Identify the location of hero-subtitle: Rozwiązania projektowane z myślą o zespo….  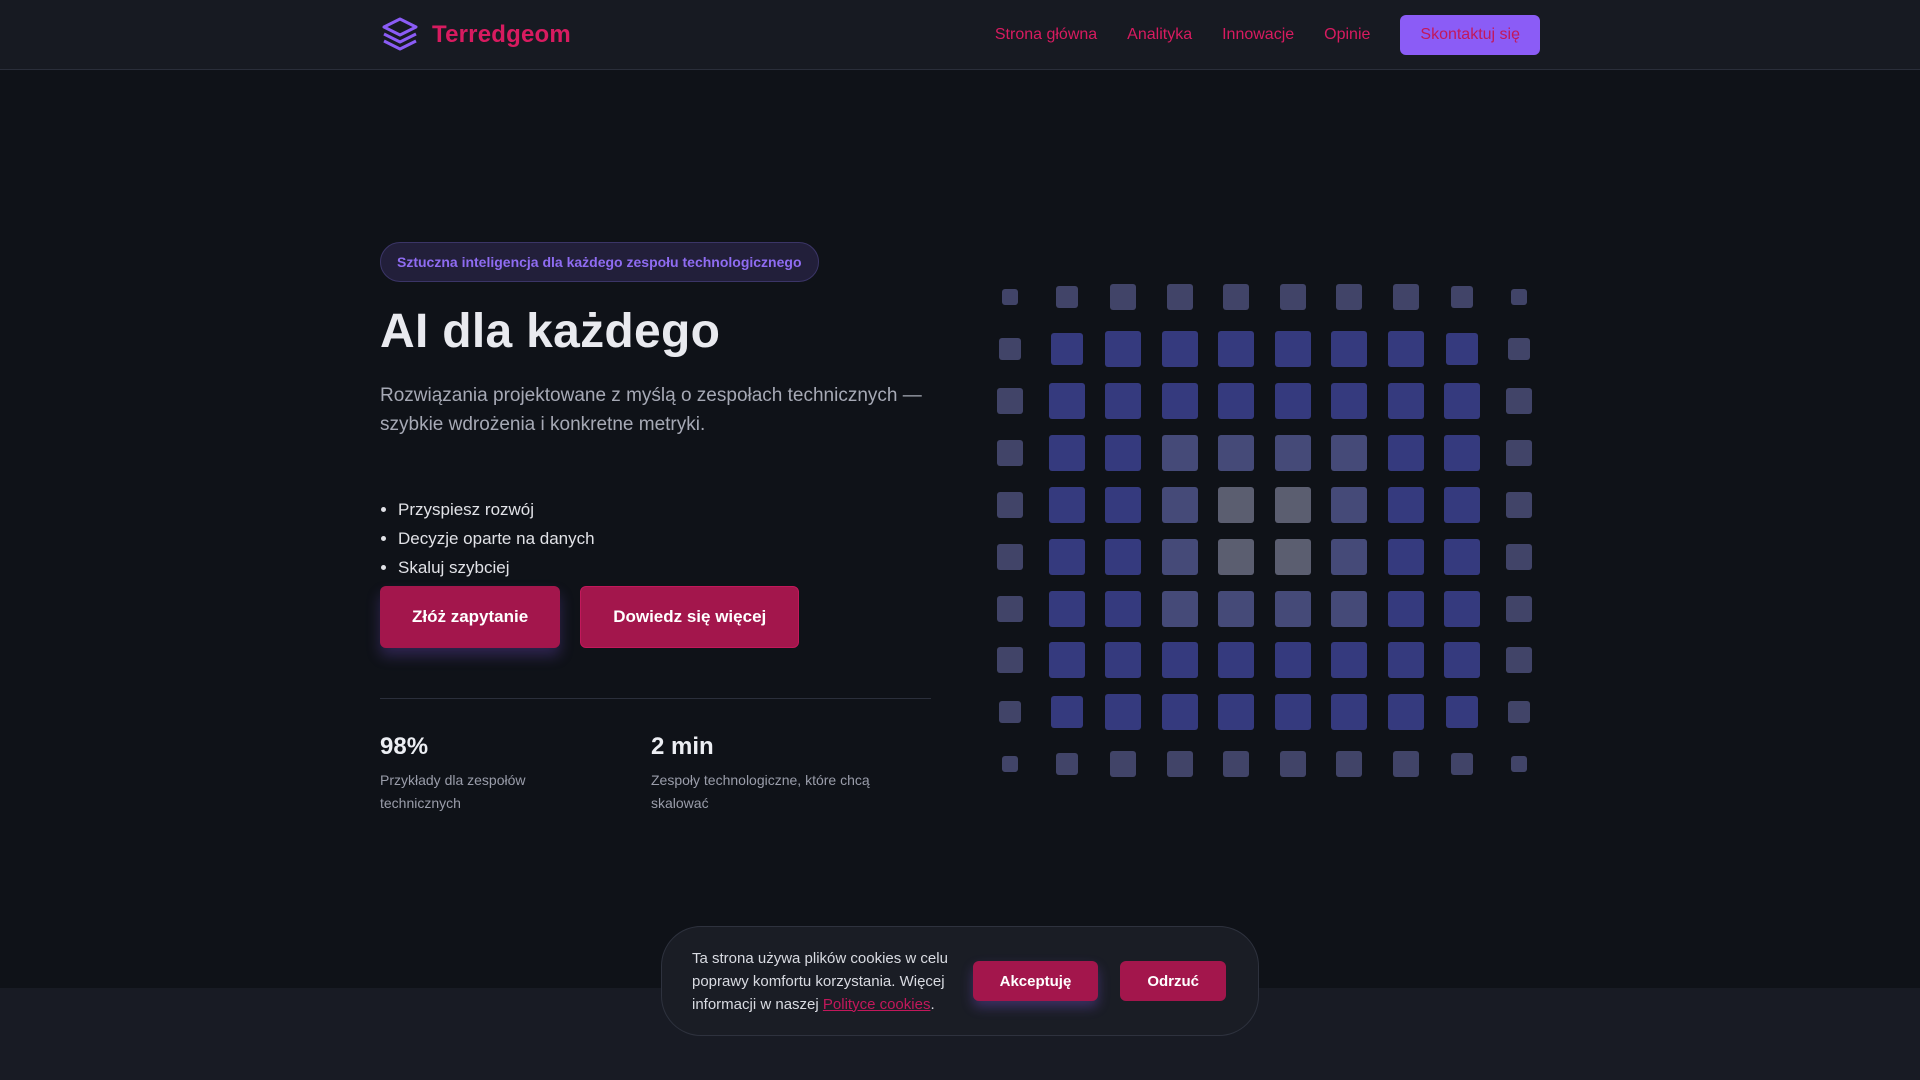
(651, 410).